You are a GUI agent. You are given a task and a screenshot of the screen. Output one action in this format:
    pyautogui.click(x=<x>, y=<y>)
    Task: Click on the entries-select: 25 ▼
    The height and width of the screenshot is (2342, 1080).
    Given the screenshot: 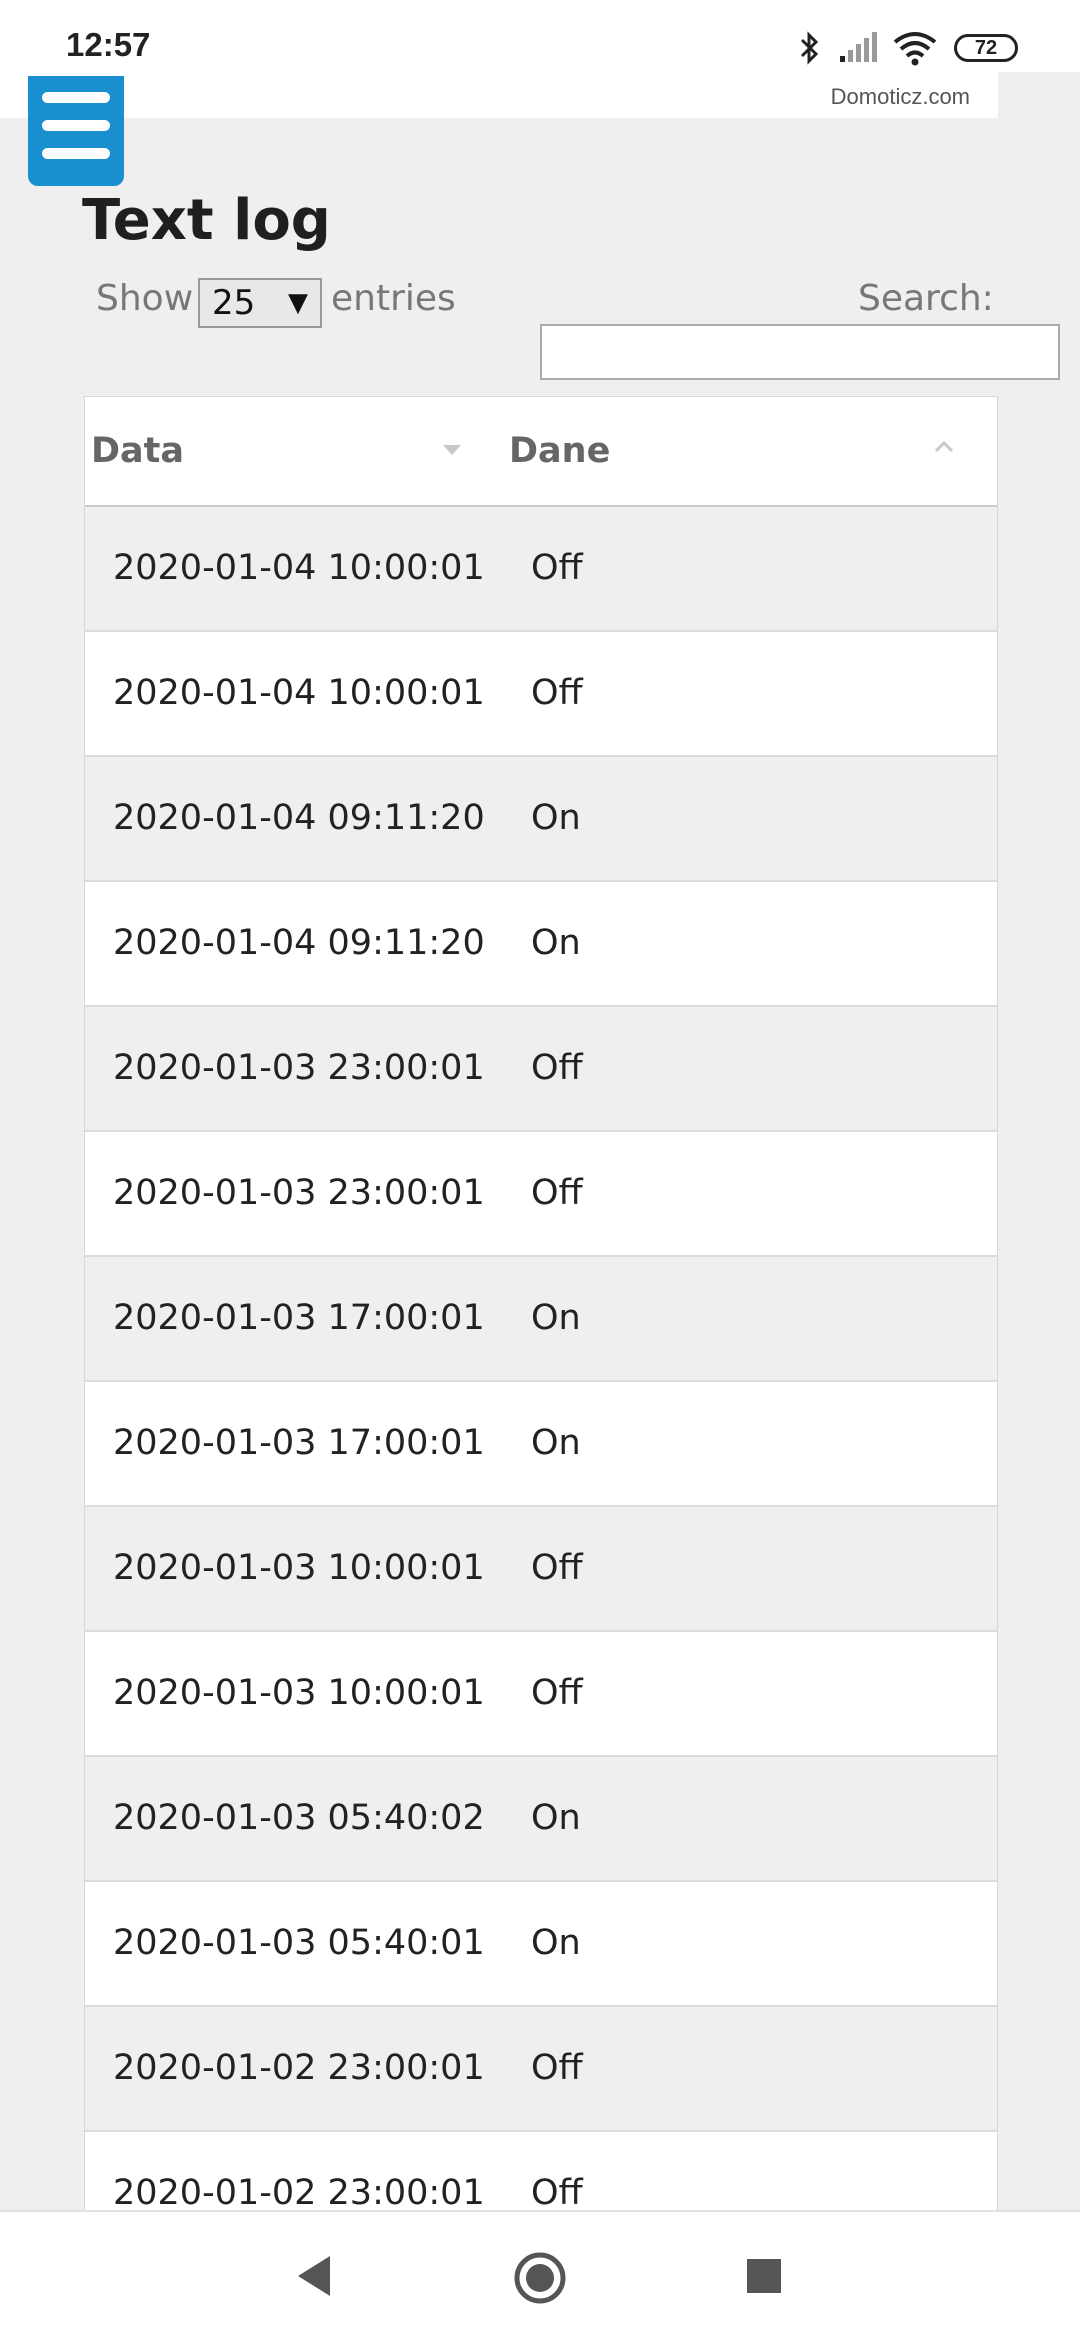 What is the action you would take?
    pyautogui.click(x=260, y=303)
    